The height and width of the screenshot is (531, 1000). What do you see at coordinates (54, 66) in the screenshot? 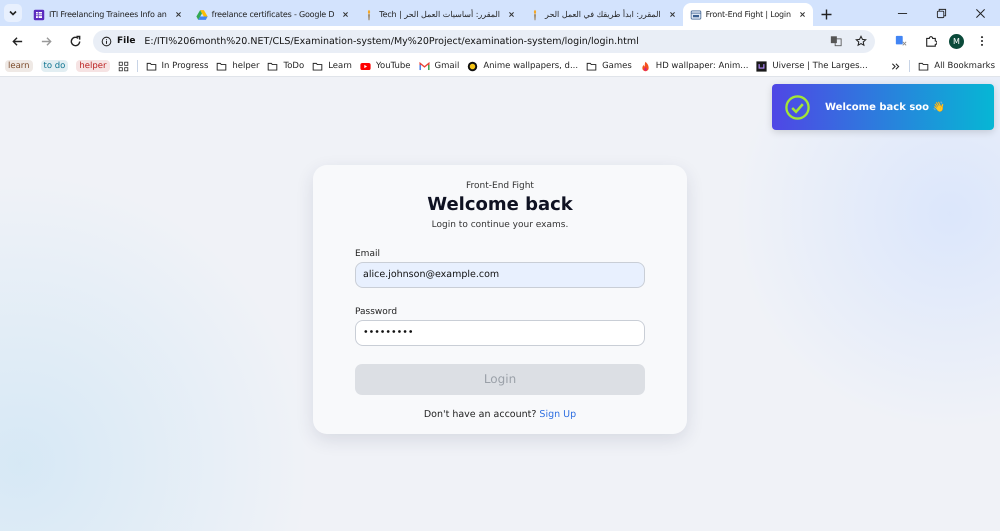
I see `bookmark-chip: to do` at bounding box center [54, 66].